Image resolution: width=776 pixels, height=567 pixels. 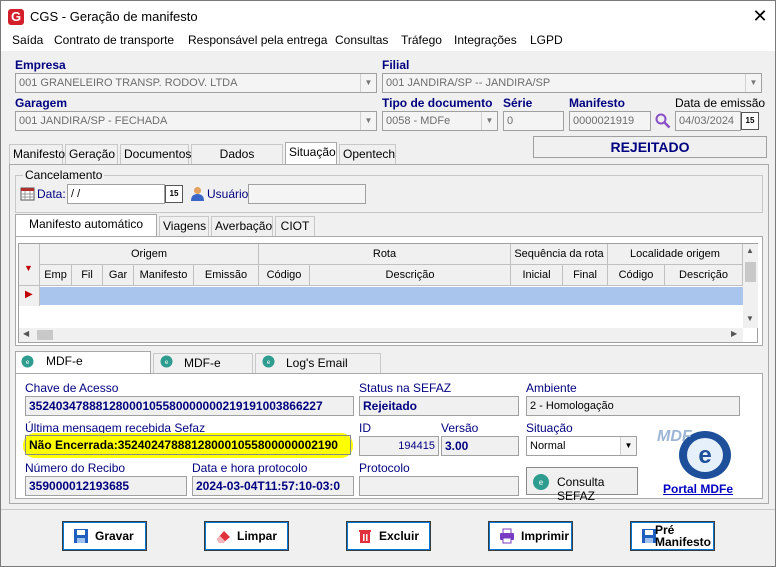 I want to click on tab-averbacao: Averbação, so click(x=242, y=226).